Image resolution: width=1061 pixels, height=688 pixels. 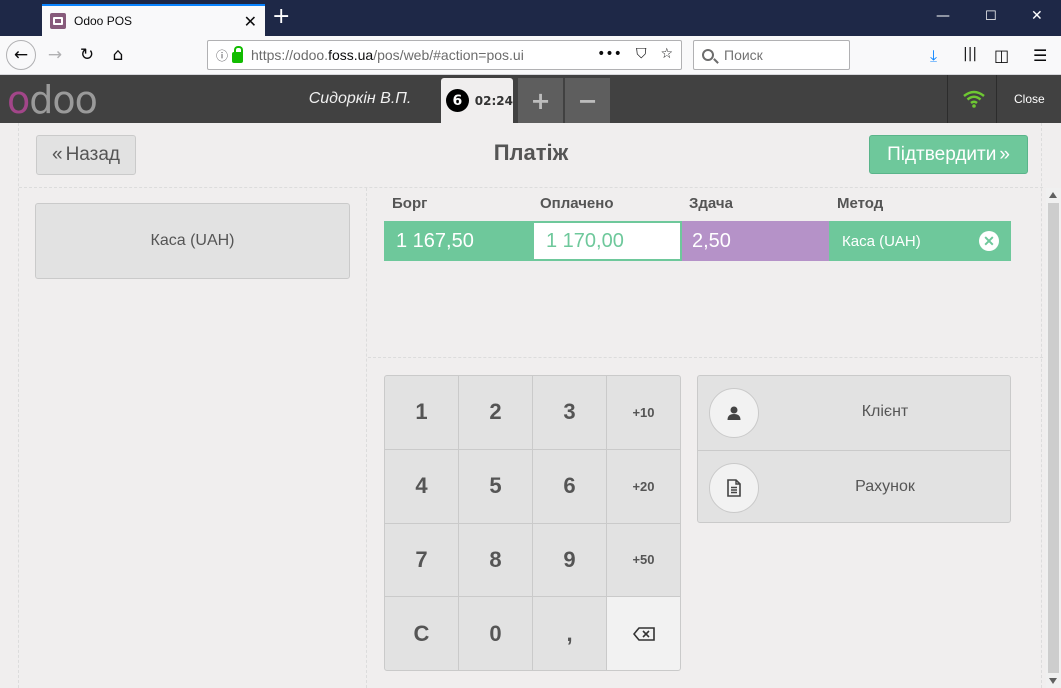 What do you see at coordinates (458, 241) in the screenshot?
I see `due-amount: 1 167,50` at bounding box center [458, 241].